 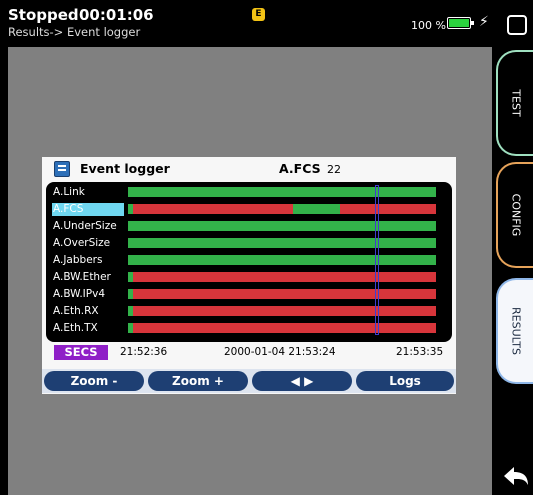 I want to click on event-row: A.BW.Ether, so click(x=249, y=278).